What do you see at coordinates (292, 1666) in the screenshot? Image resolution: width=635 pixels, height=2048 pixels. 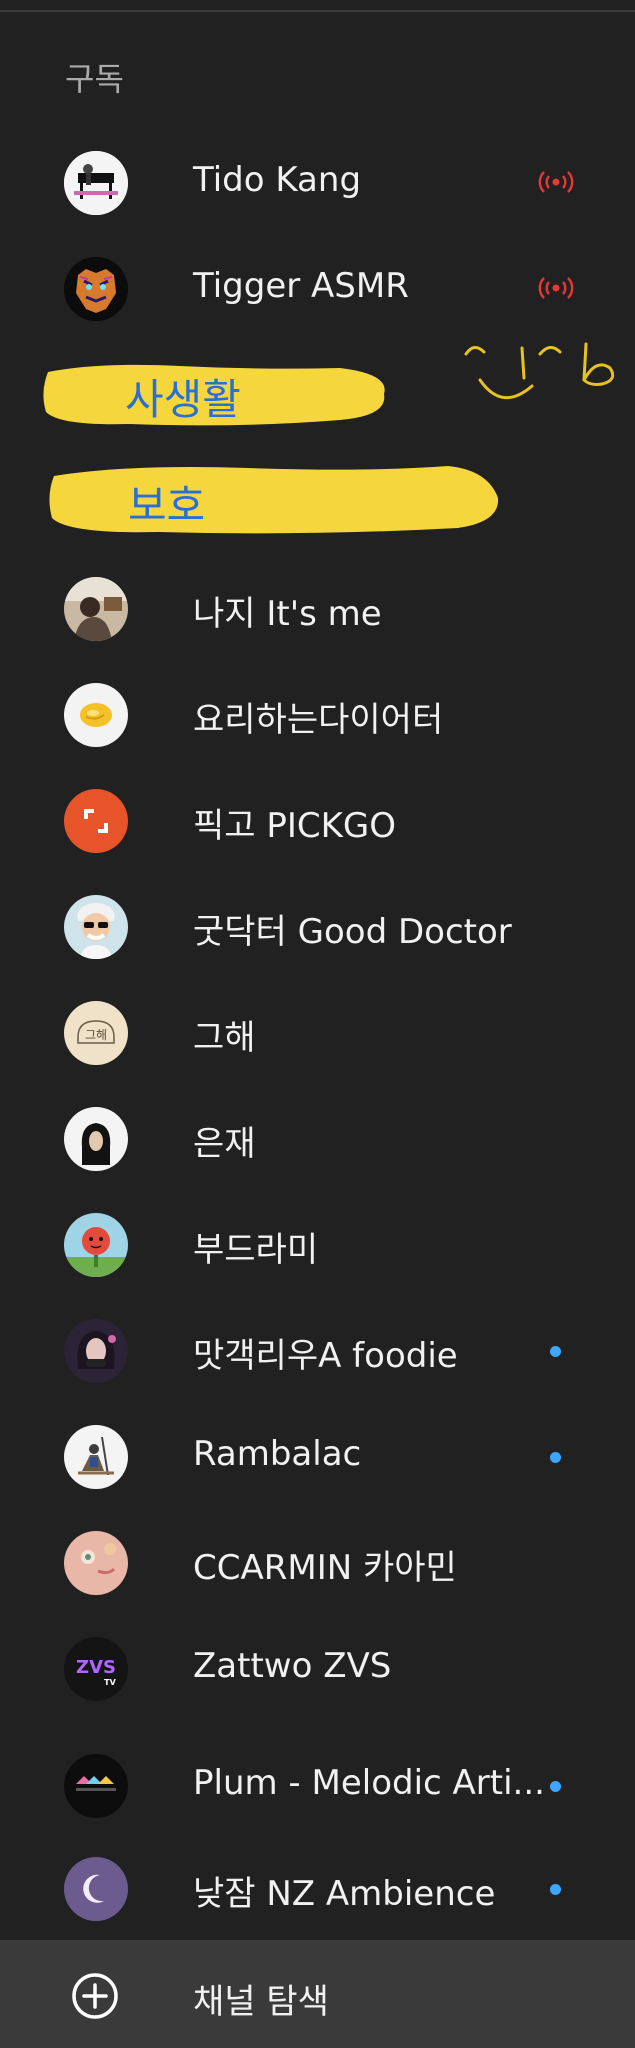 I see `channel-name: Zattwo ZVS` at bounding box center [292, 1666].